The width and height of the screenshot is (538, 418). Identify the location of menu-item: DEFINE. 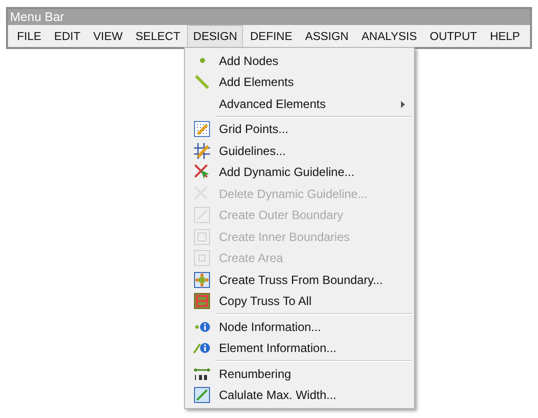
(271, 36).